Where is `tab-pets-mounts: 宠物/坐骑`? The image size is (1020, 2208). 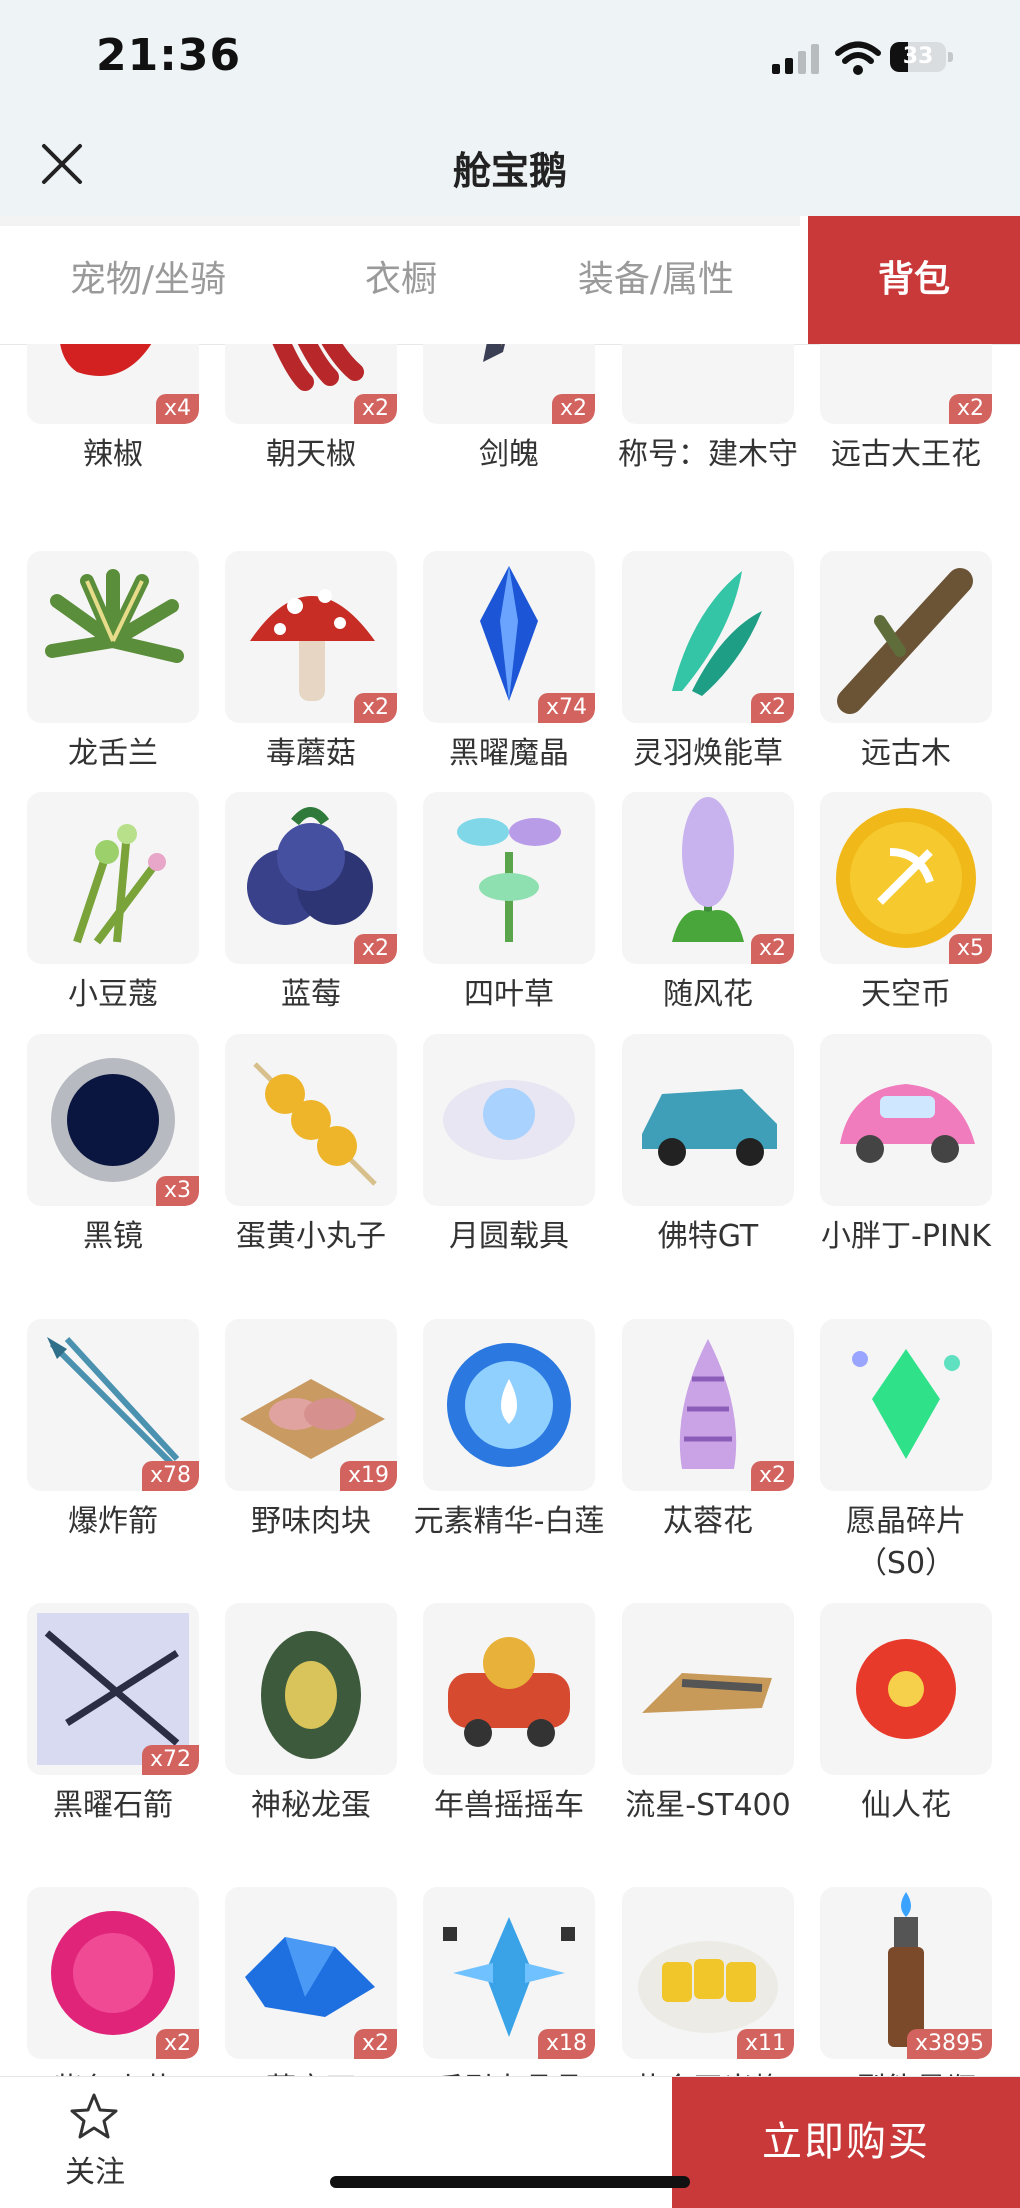
tab-pets-mounts: 宠物/坐骑 is located at coordinates (148, 280).